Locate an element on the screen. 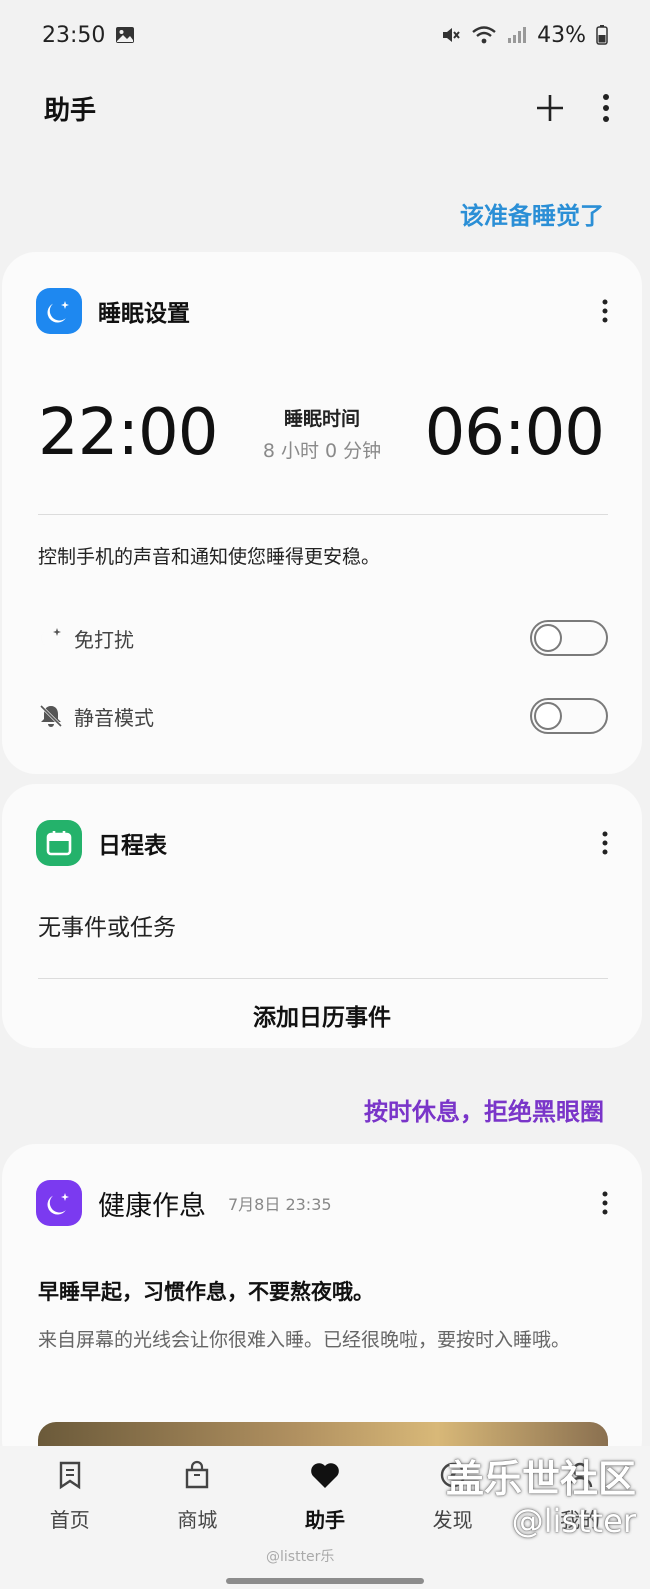 The height and width of the screenshot is (1589, 650). sleep-description: 控制手机的声音和通知使您睡得更安稳。 is located at coordinates (209, 557).